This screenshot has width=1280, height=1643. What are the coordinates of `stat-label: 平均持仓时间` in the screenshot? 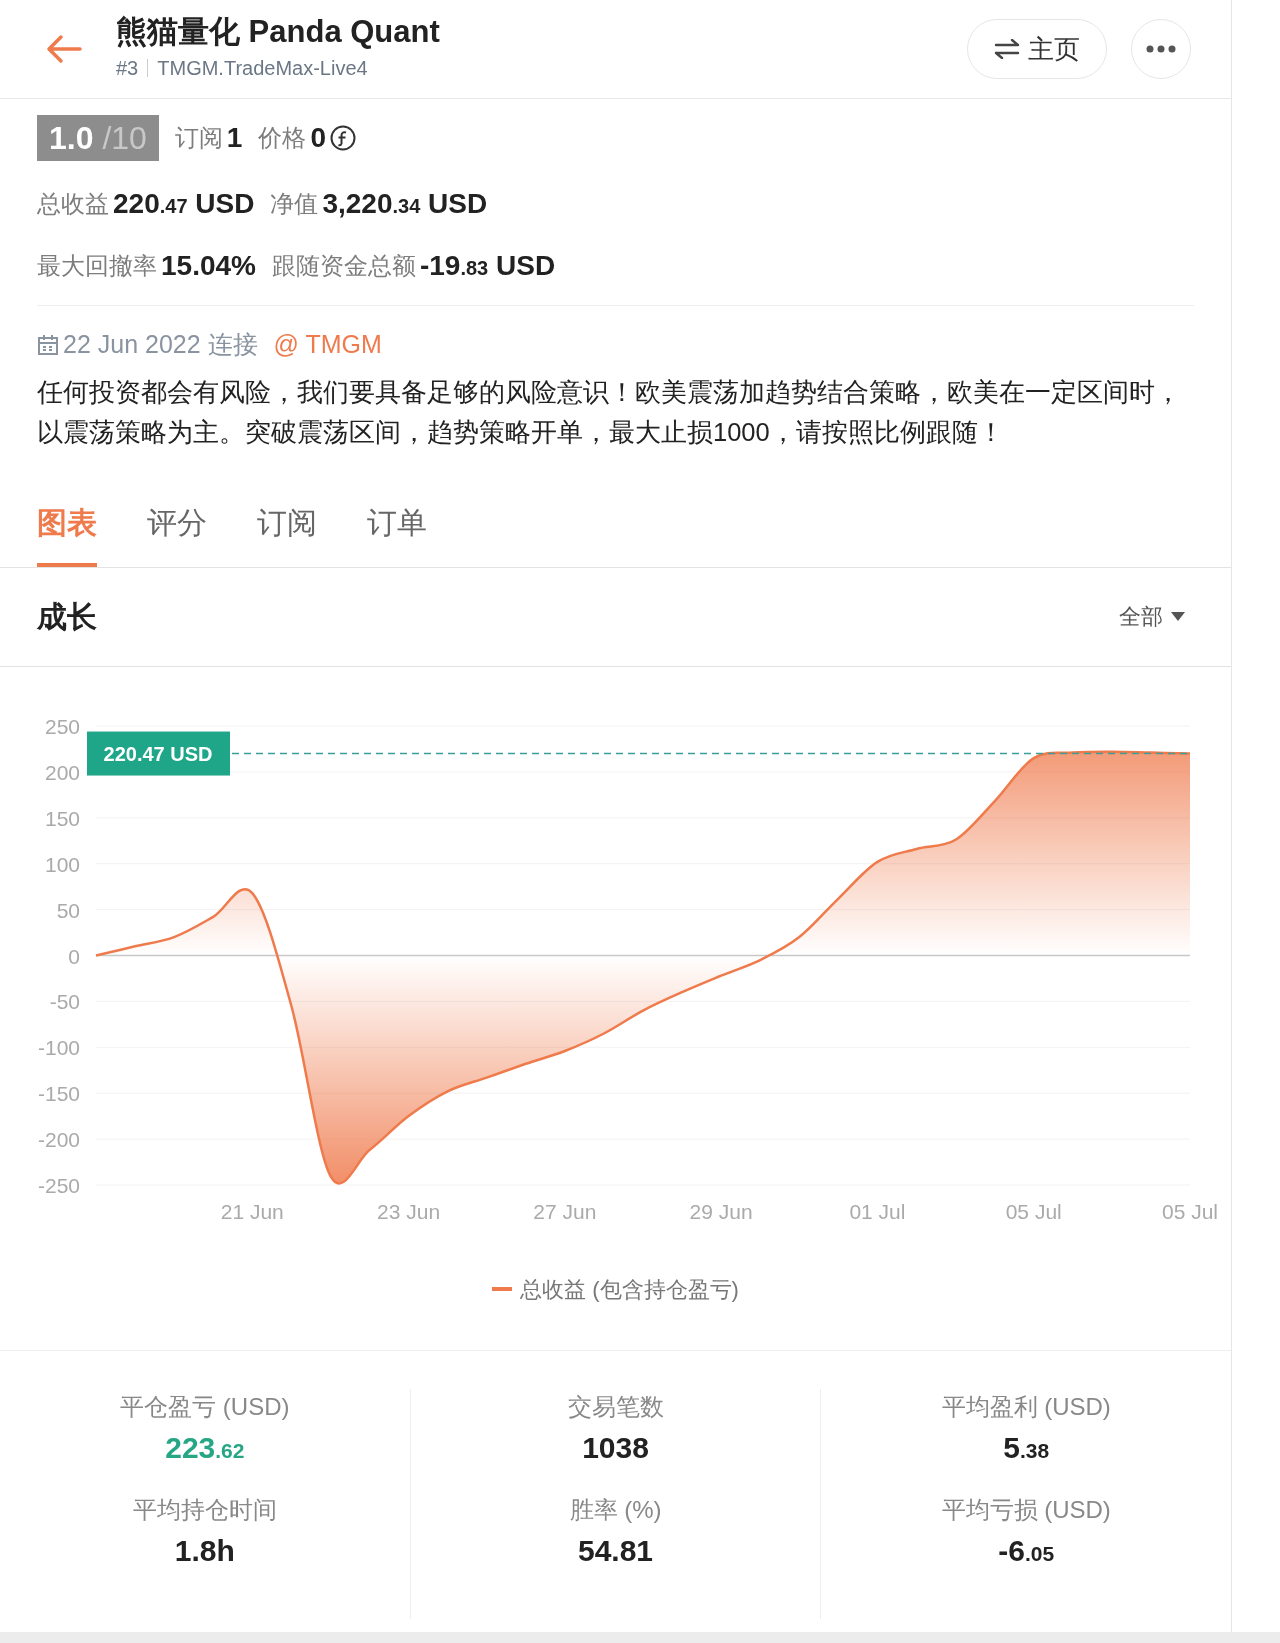 It's located at (204, 1509).